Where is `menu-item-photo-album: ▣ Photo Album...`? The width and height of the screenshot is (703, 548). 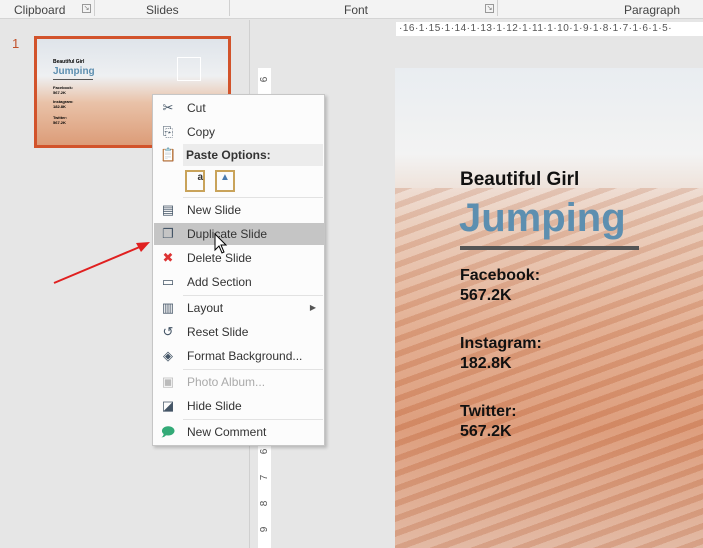
menu-item-photo-album: ▣ Photo Album... is located at coordinates (239, 382).